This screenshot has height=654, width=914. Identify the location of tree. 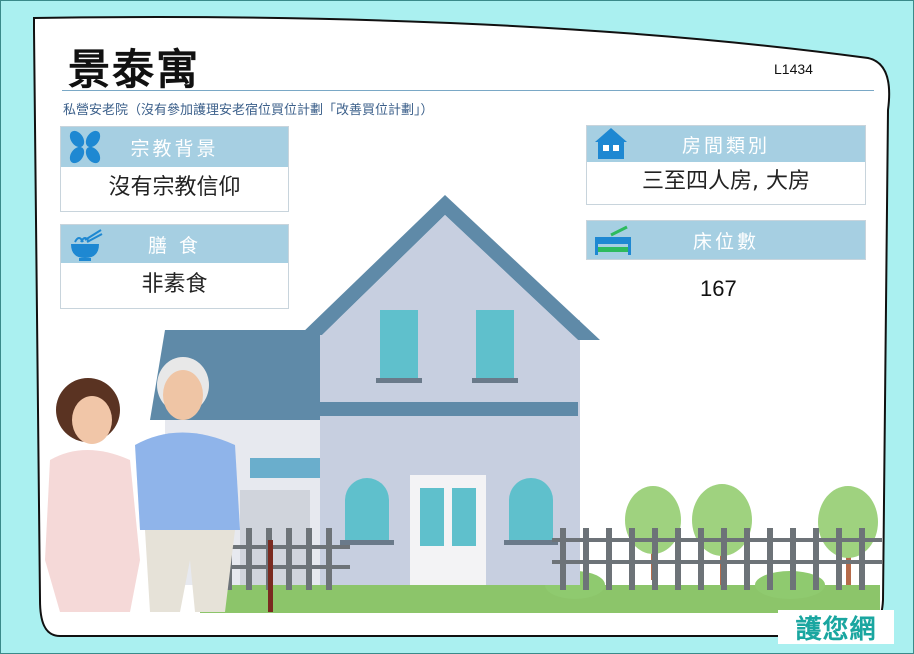
(848, 535).